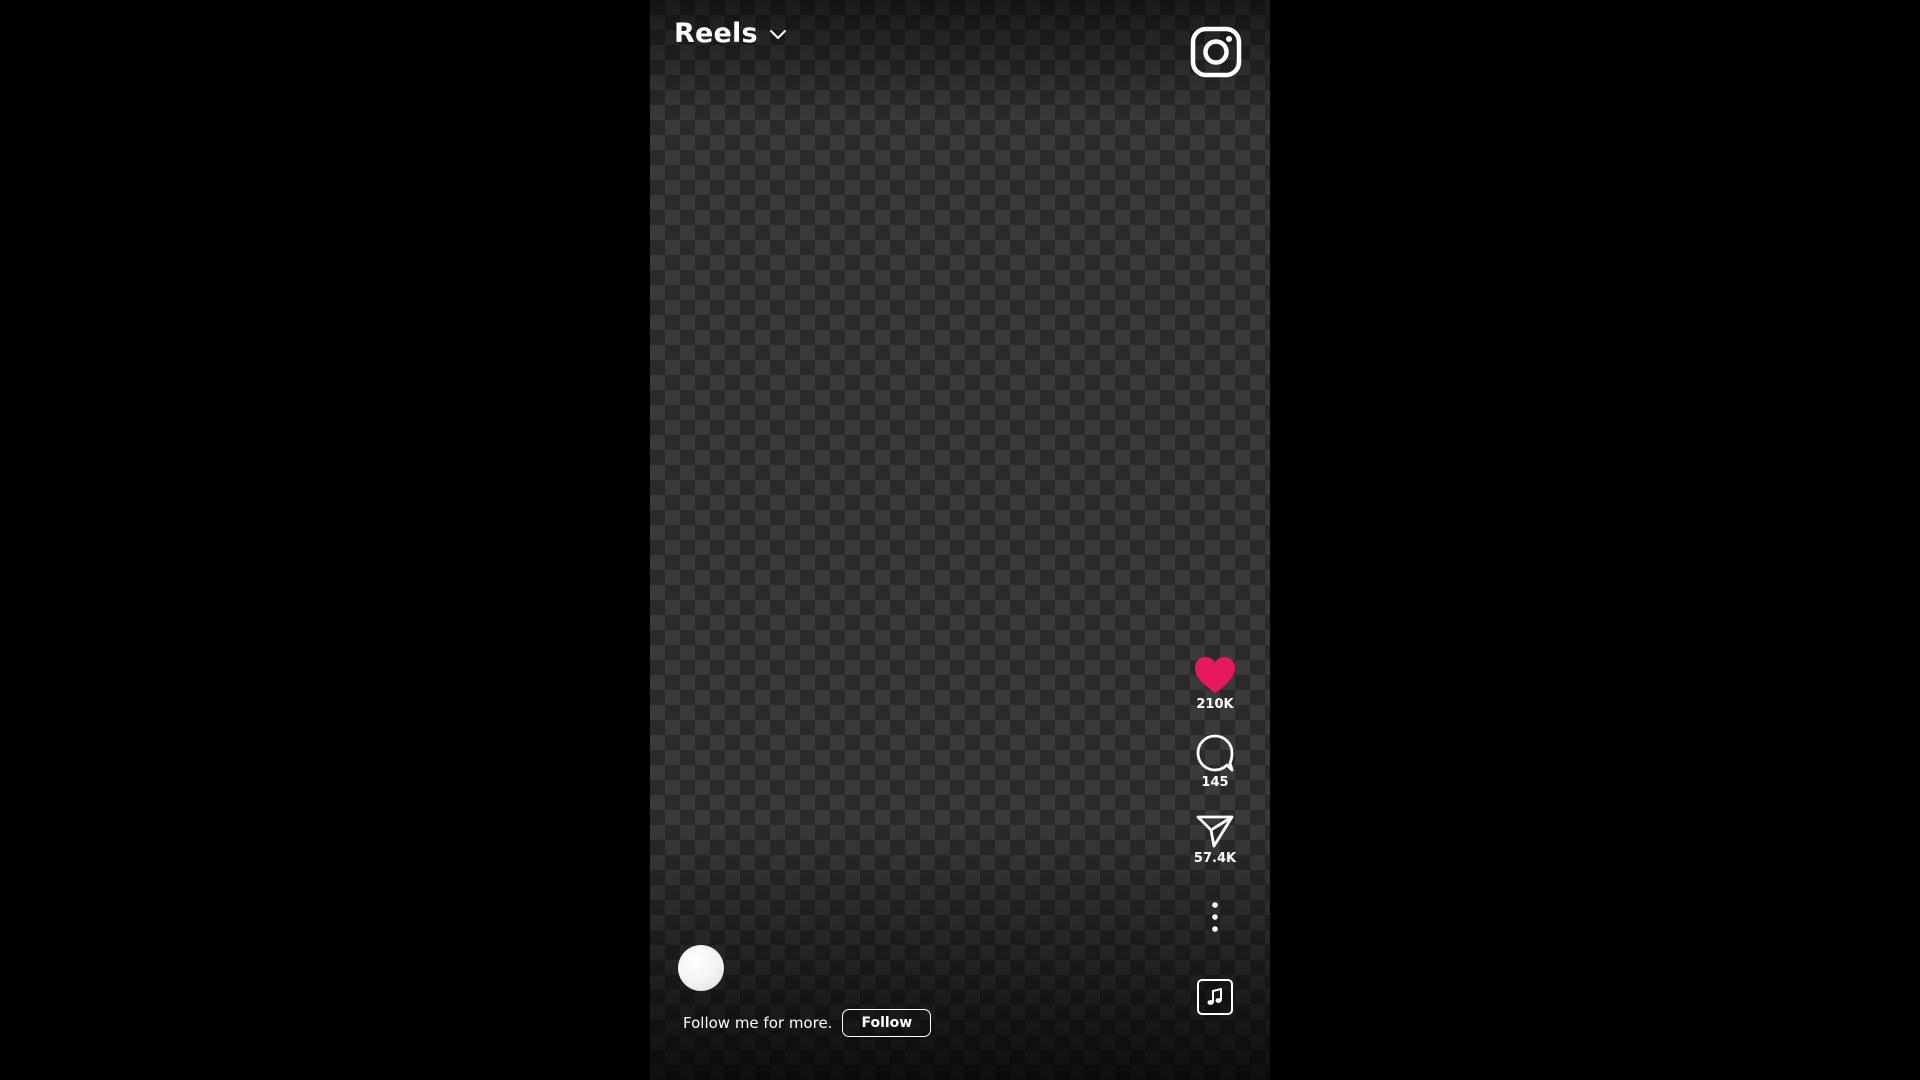  Describe the element at coordinates (1215, 782) in the screenshot. I see `comment-count: 145` at that location.